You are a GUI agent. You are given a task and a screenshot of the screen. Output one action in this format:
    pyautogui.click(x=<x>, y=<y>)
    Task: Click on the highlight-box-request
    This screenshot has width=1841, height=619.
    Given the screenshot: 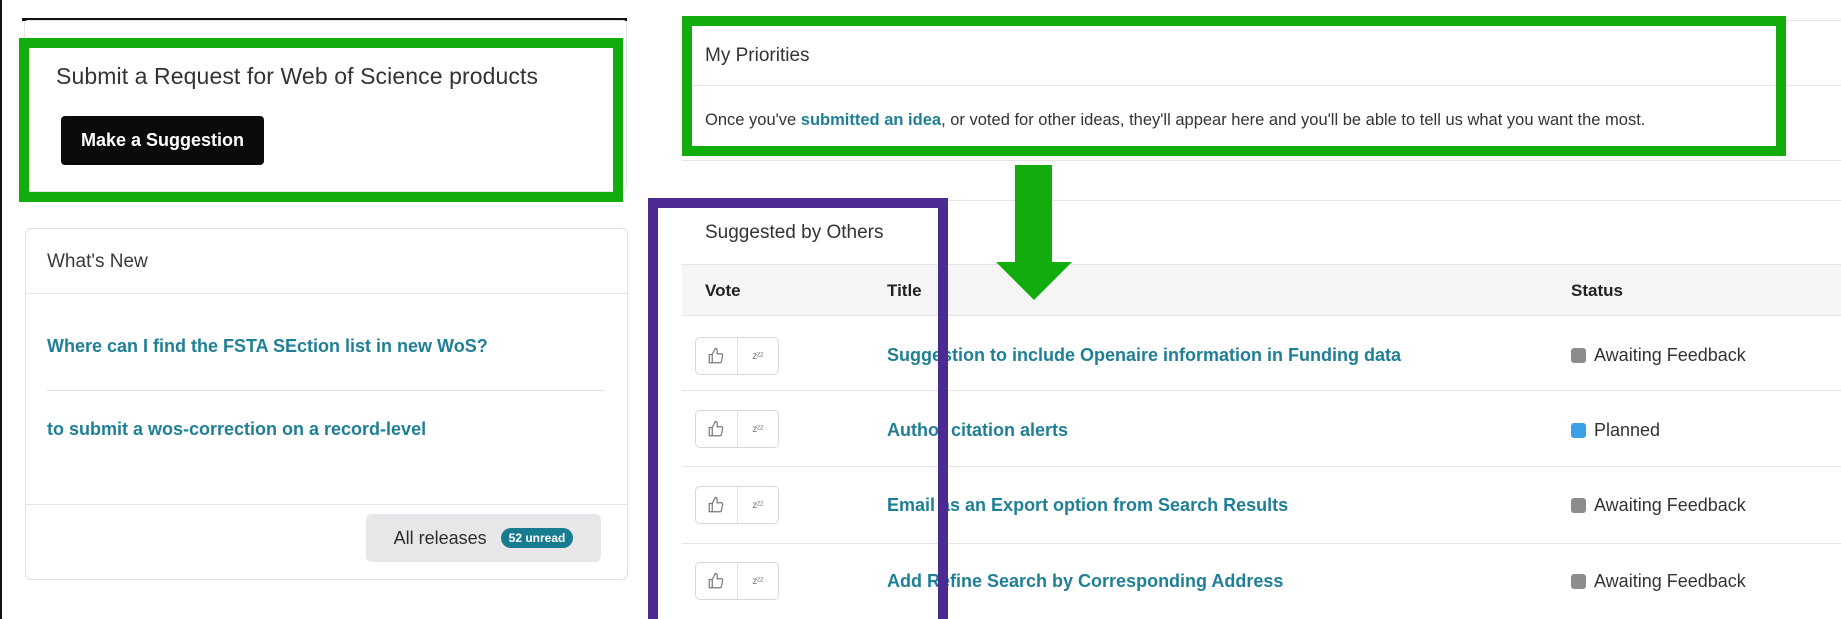 What is the action you would take?
    pyautogui.click(x=321, y=120)
    